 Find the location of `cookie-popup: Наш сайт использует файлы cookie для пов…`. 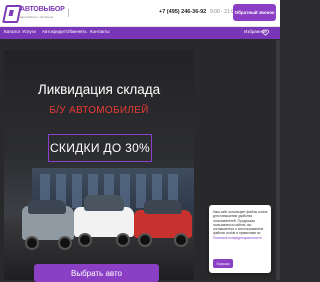

cookie-popup: Наш сайт использует файлы cookie для пов… is located at coordinates (240, 239).